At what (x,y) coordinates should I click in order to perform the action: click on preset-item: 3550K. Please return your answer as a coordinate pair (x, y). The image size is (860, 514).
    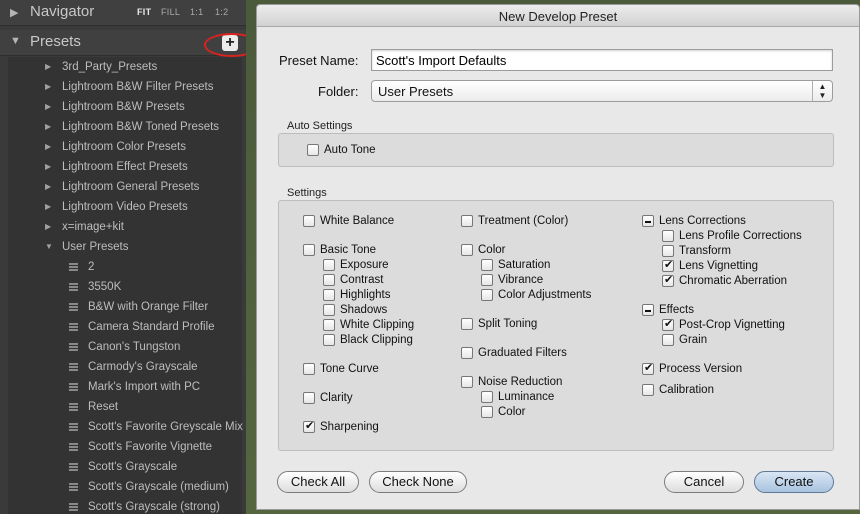
    Looking at the image, I should click on (125, 287).